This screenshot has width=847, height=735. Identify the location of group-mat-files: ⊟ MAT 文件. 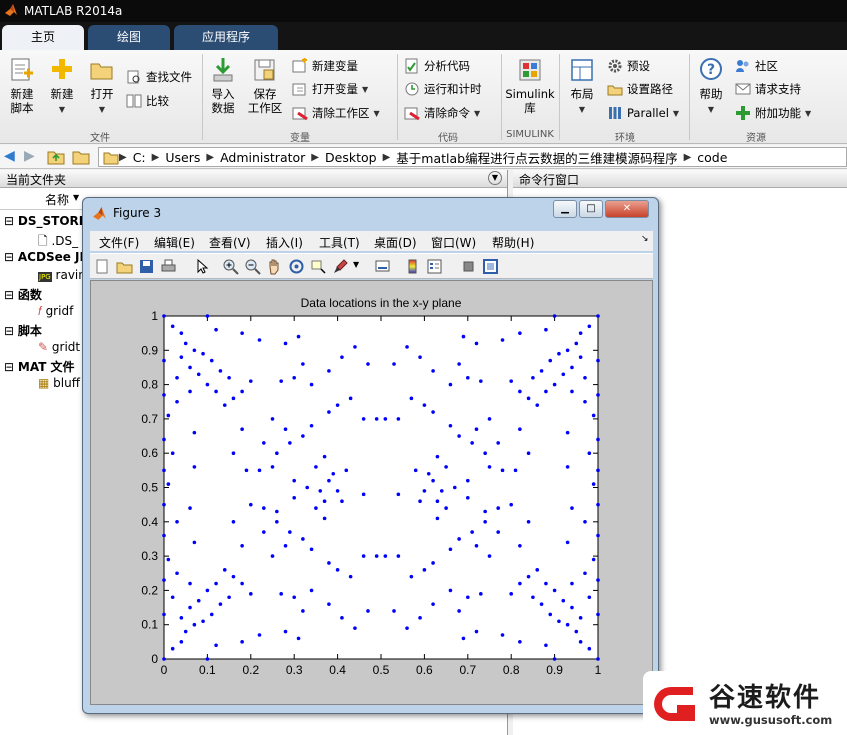
(39, 366).